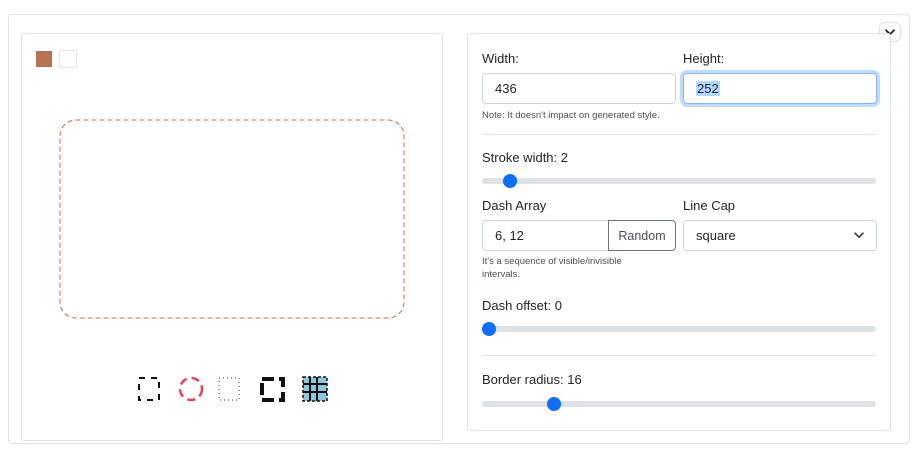  I want to click on dashed-circle-icon, so click(190, 389).